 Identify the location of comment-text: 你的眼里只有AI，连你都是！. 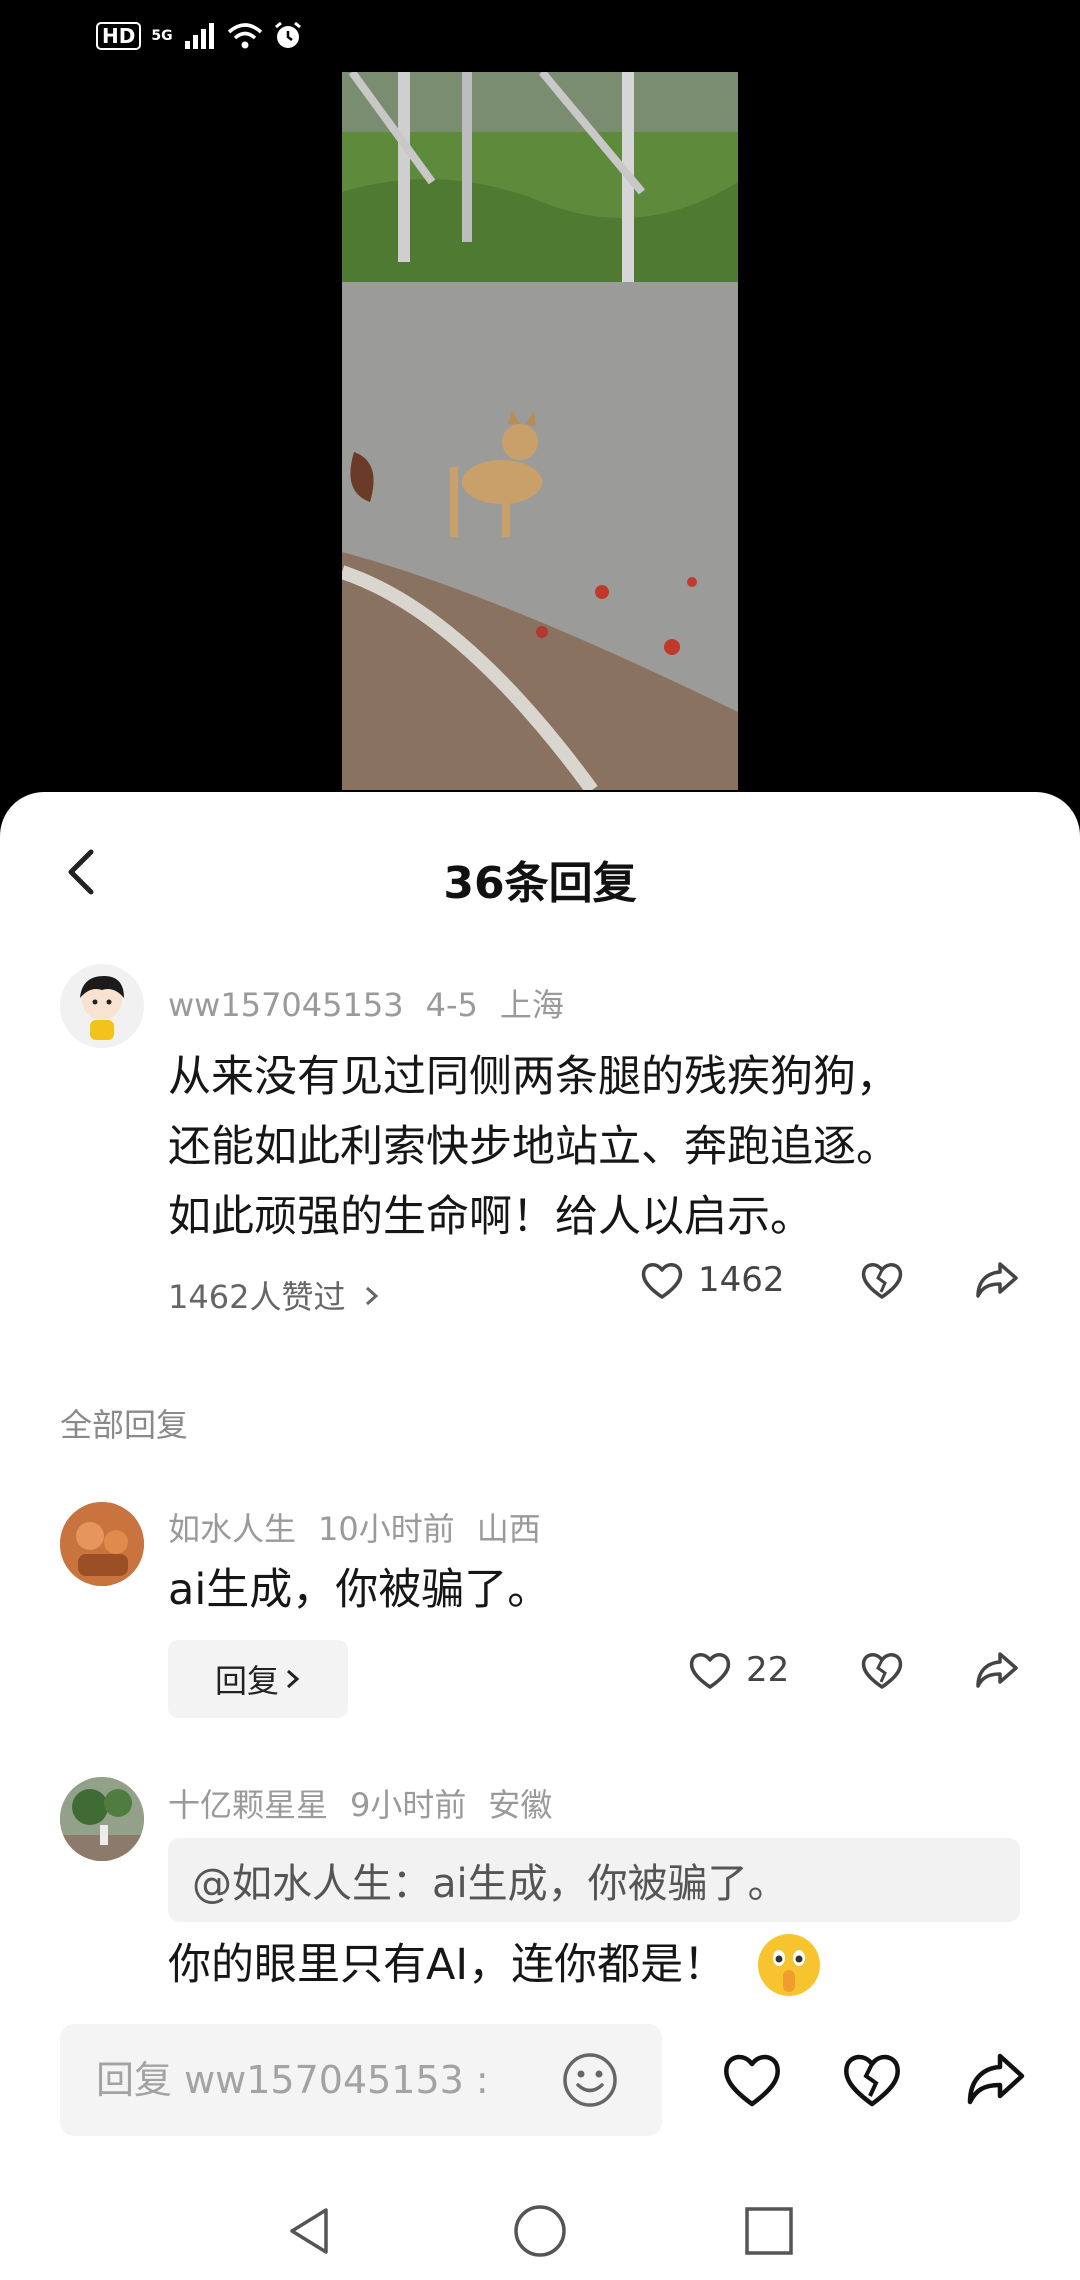
(495, 1965).